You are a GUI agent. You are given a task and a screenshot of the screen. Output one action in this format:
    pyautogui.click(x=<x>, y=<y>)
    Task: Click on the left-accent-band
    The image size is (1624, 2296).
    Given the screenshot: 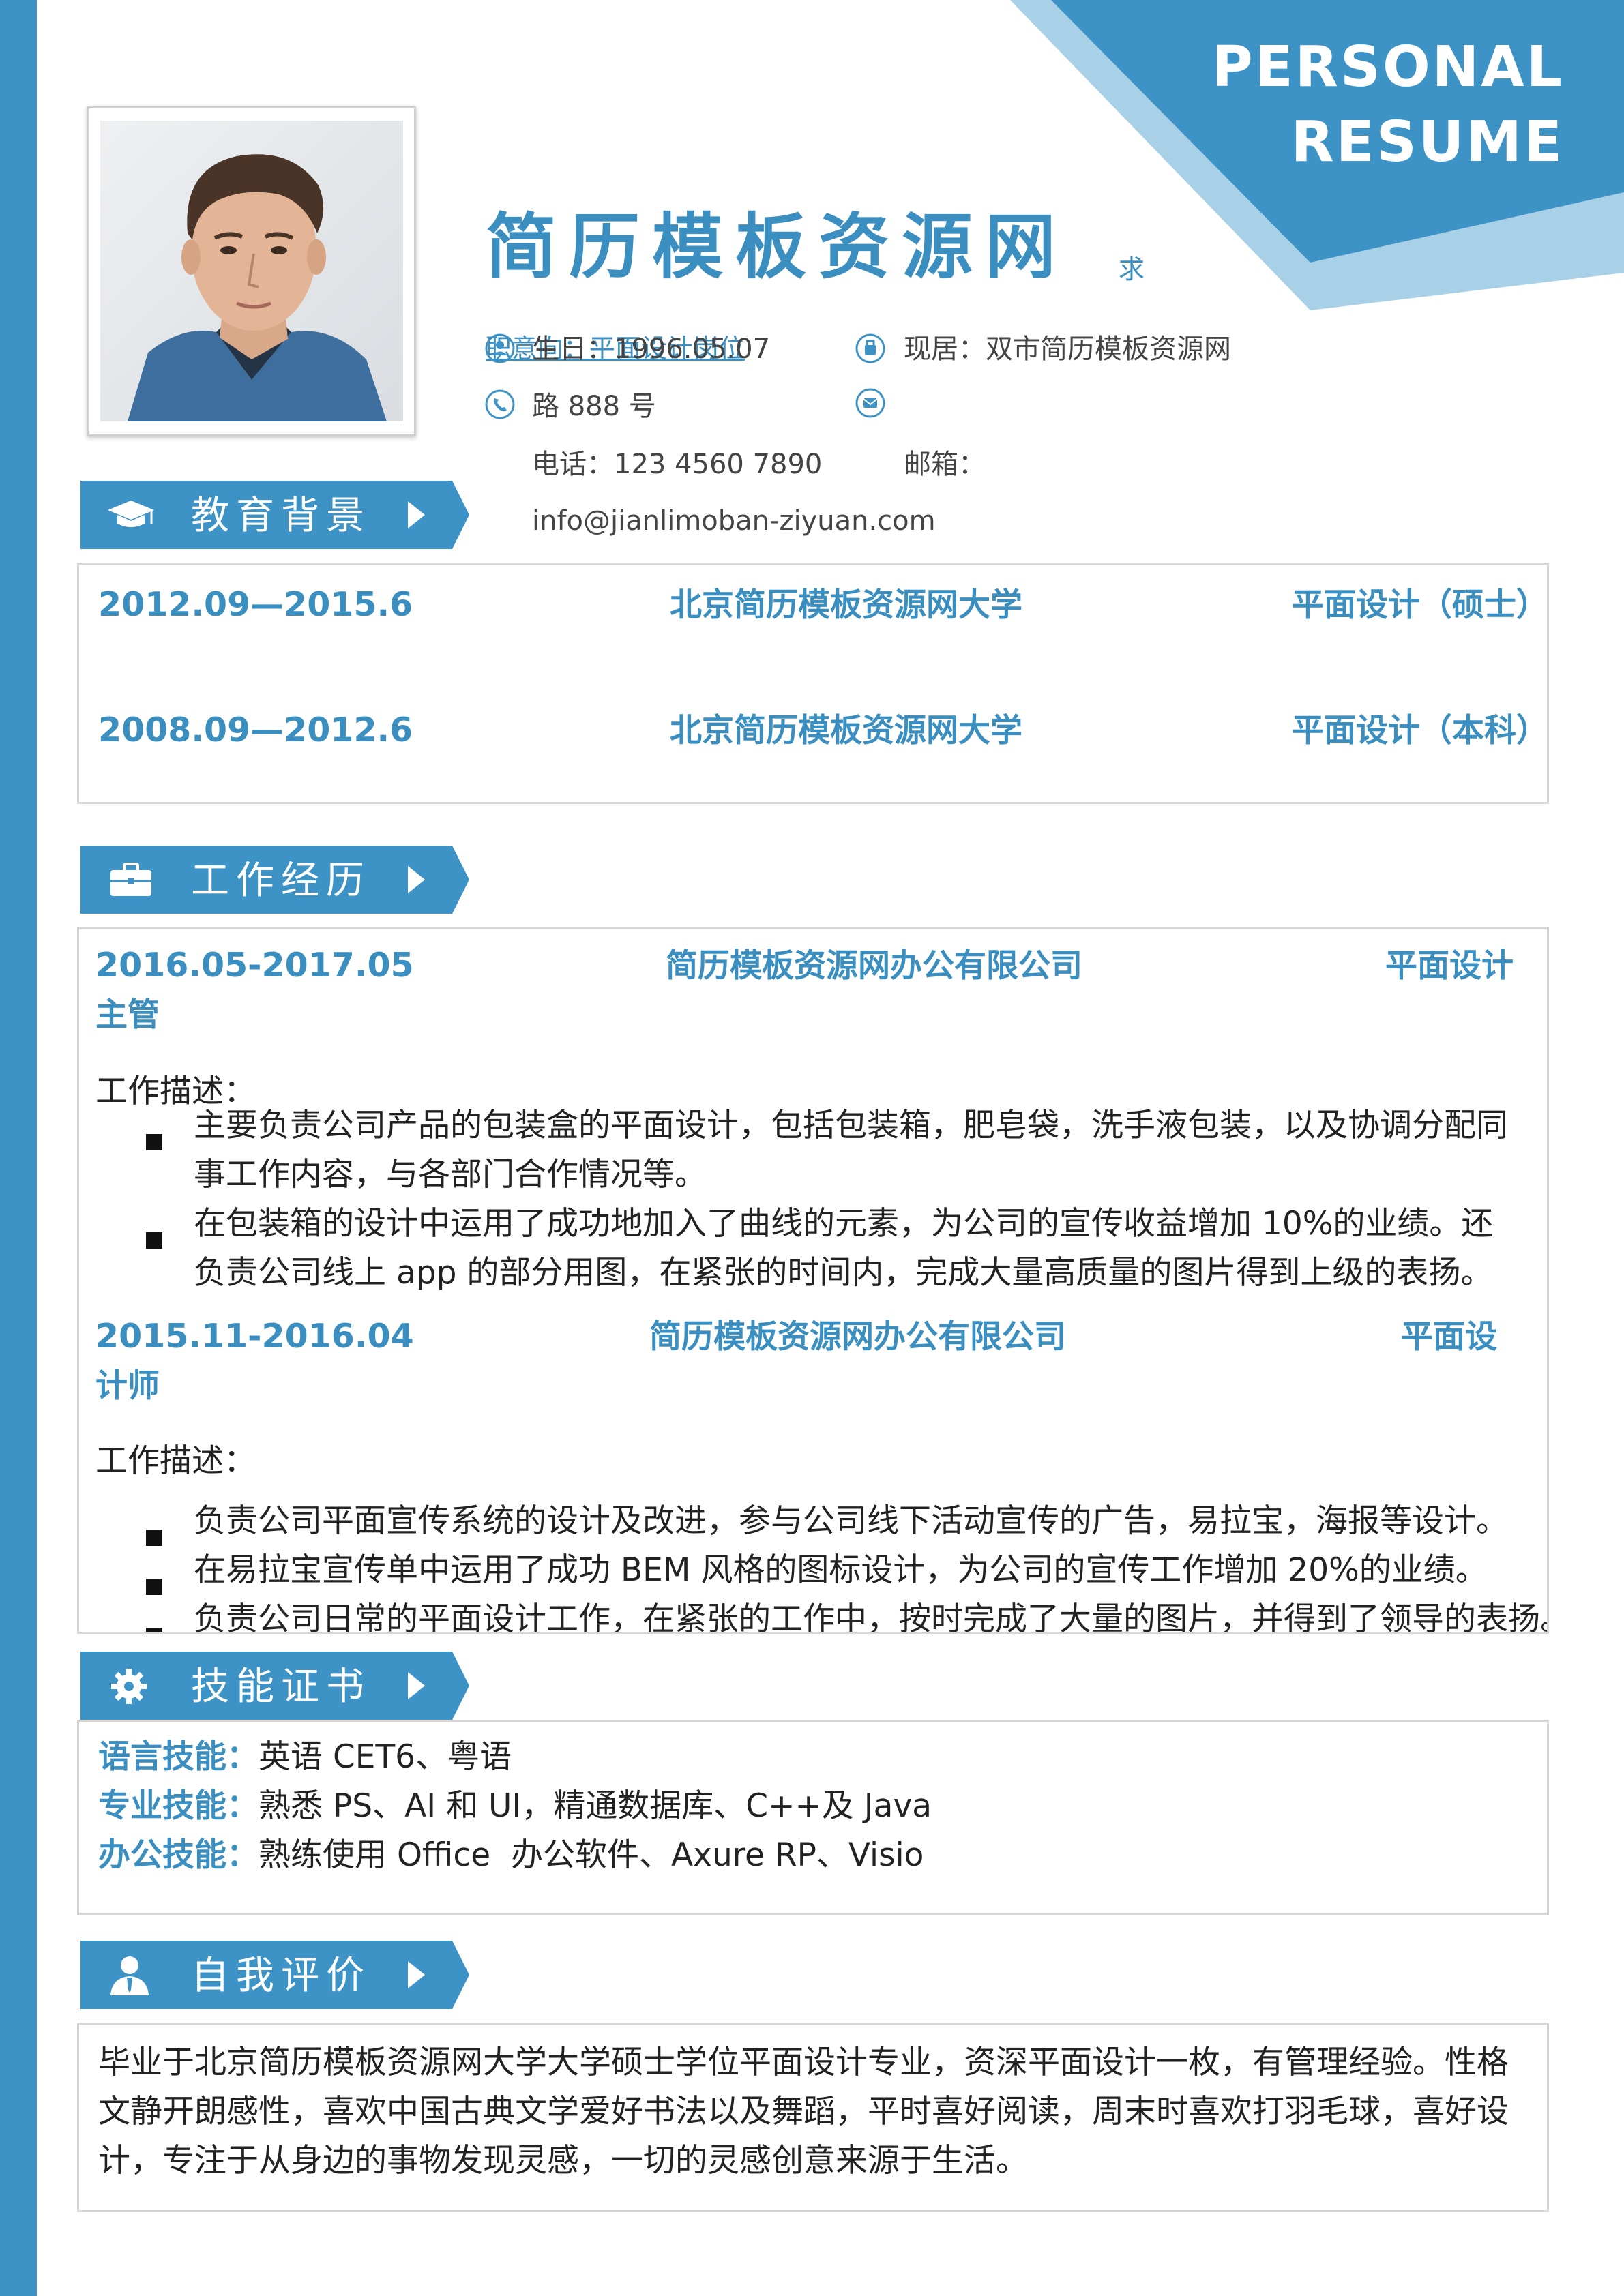 What is the action you would take?
    pyautogui.click(x=18, y=1148)
    